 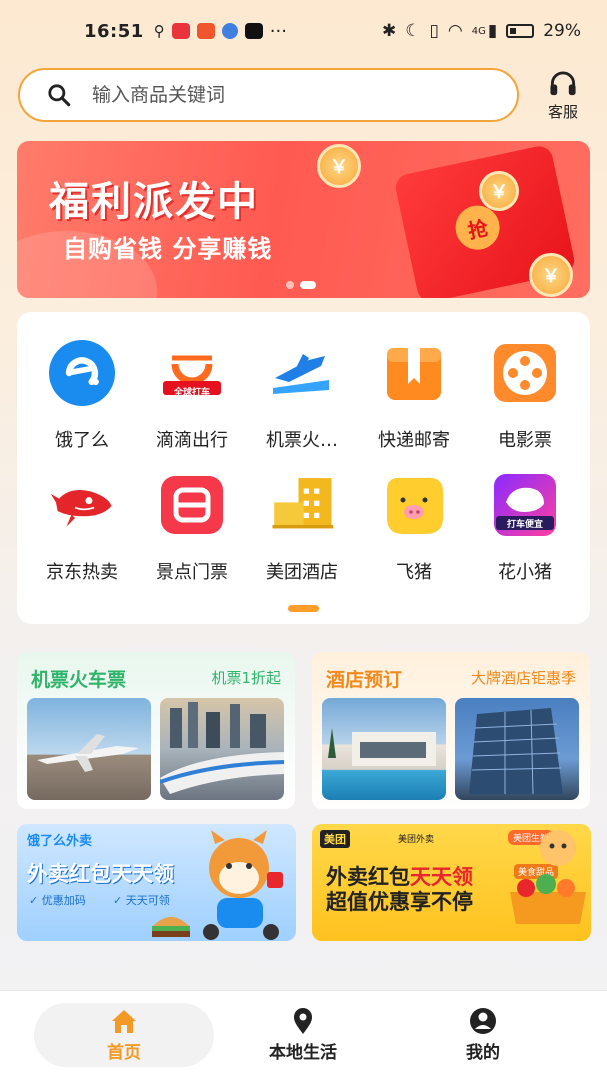 What do you see at coordinates (246, 678) in the screenshot?
I see `travel-promo-tag: 机票1折起` at bounding box center [246, 678].